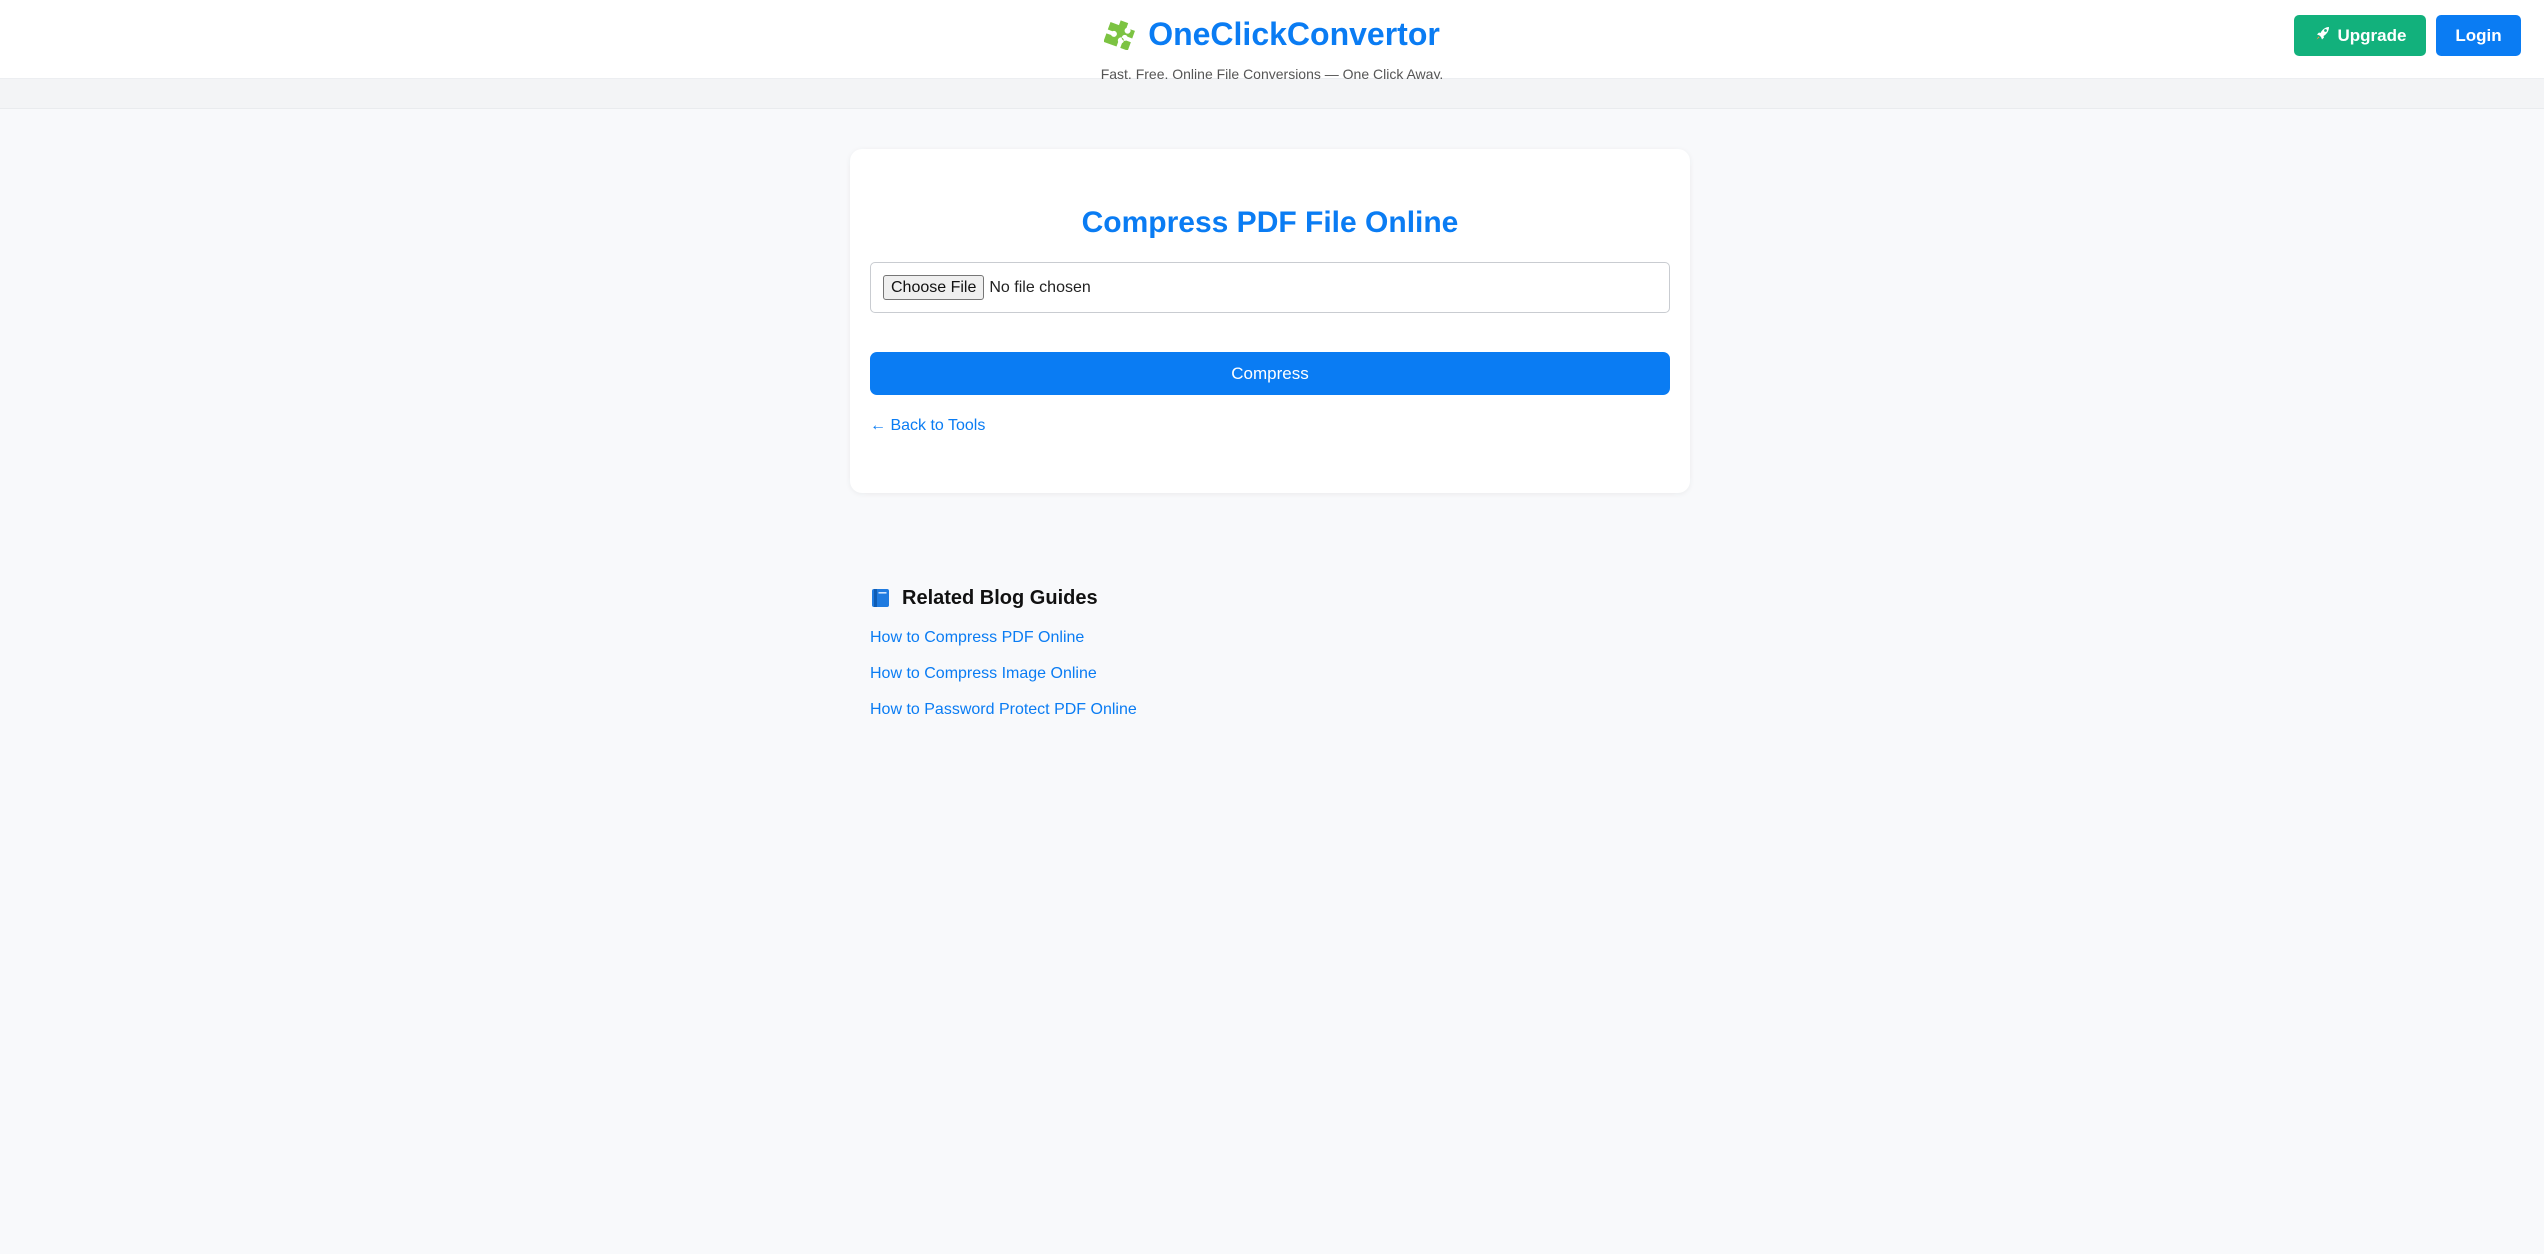 The image size is (2544, 1254). I want to click on login-button: Login, so click(2478, 35).